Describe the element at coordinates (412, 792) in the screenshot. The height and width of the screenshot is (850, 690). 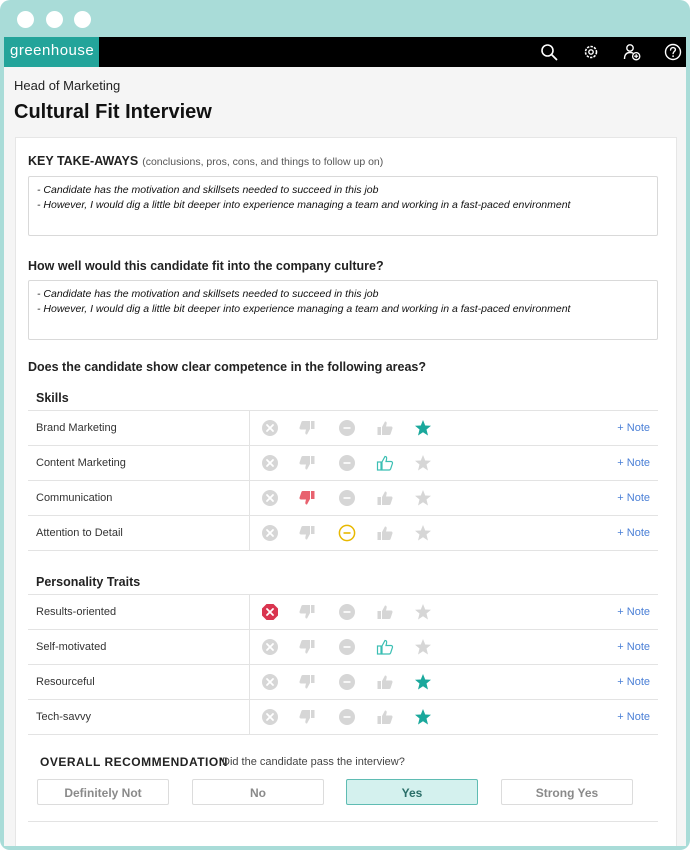
I see `yes-button: Yes` at that location.